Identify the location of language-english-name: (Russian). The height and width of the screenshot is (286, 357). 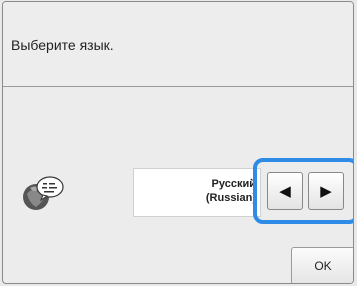
(230, 198).